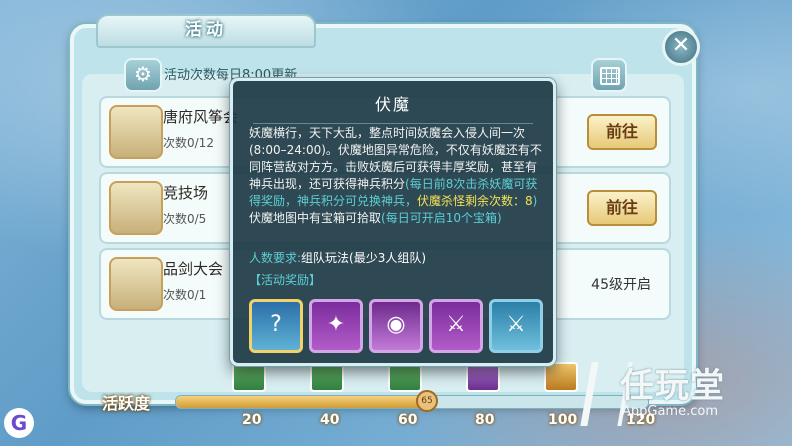  Describe the element at coordinates (535, 201) in the screenshot. I see `desc-highlight-end: )` at that location.